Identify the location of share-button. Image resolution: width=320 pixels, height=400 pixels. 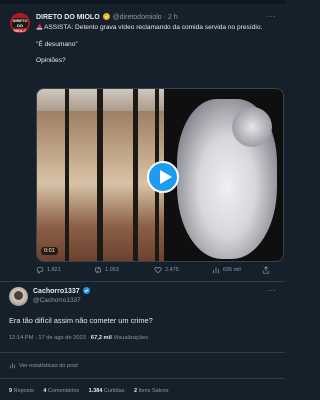
(266, 270).